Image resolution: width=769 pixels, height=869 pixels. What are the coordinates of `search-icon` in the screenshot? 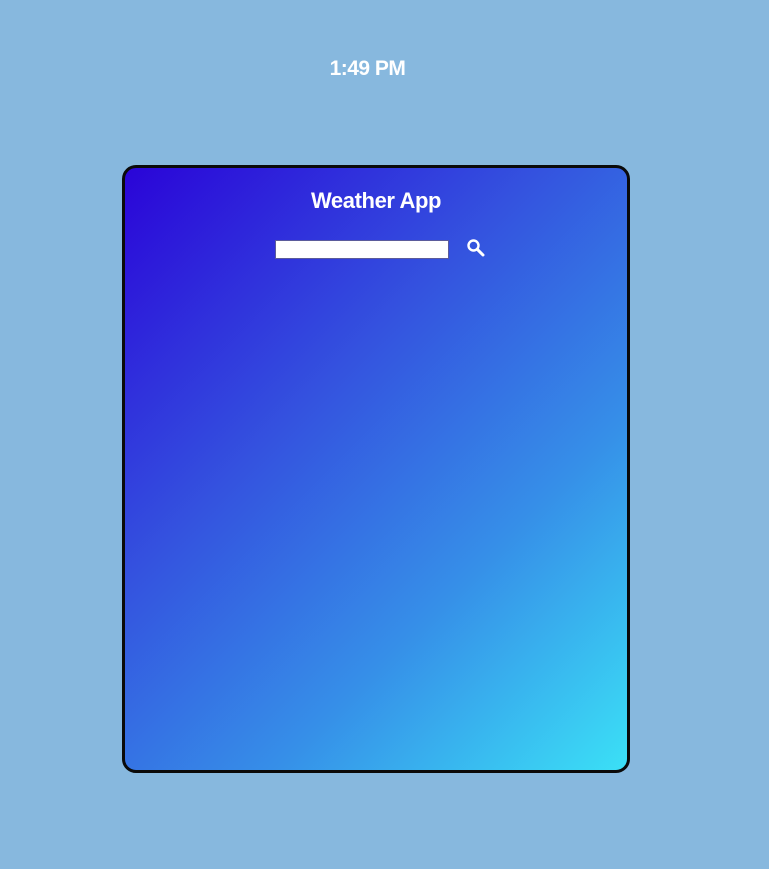 It's located at (476, 249).